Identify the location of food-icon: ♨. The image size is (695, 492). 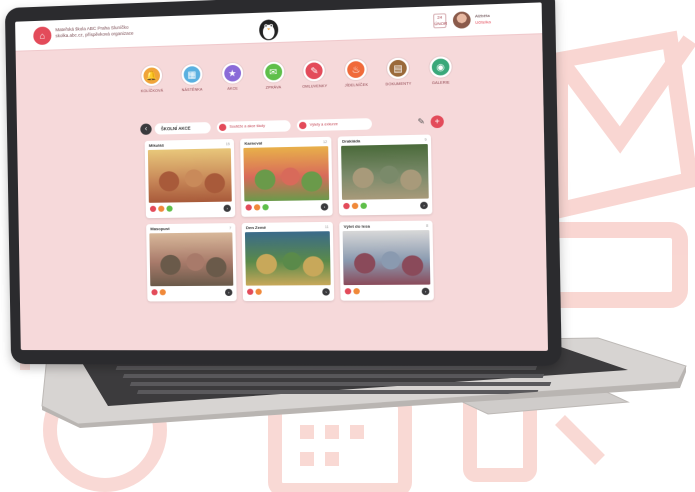
(356, 69).